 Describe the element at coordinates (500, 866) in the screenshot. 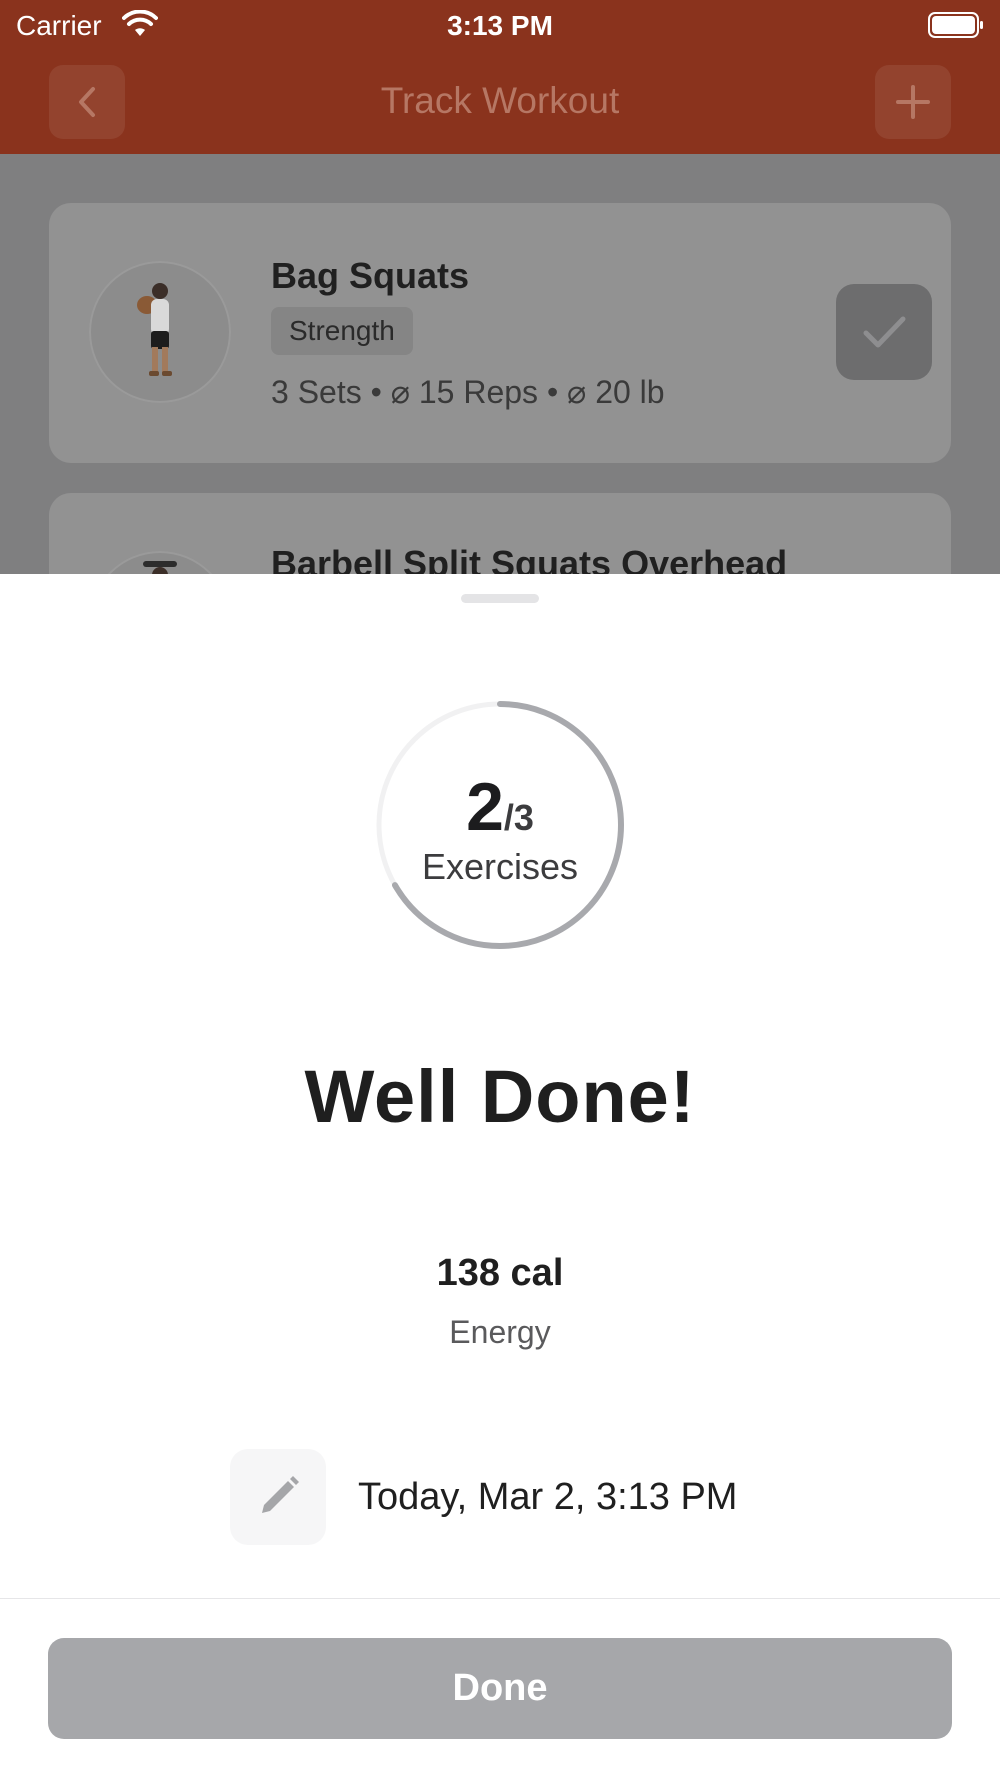

I see `progress-unit-label: Exercises` at that location.